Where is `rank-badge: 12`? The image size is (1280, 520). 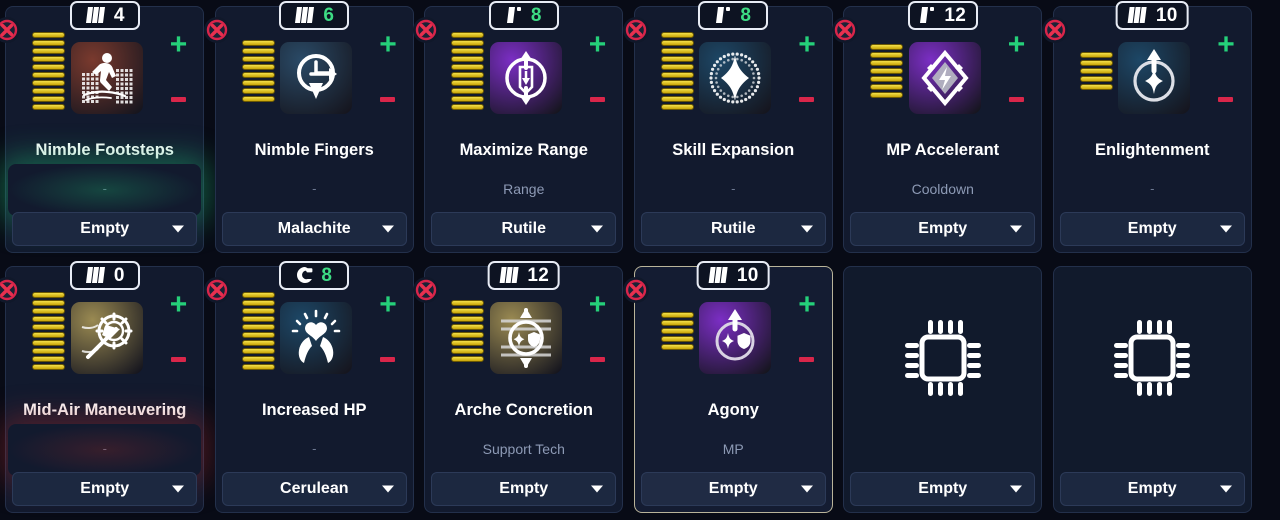
rank-badge: 12 is located at coordinates (942, 15).